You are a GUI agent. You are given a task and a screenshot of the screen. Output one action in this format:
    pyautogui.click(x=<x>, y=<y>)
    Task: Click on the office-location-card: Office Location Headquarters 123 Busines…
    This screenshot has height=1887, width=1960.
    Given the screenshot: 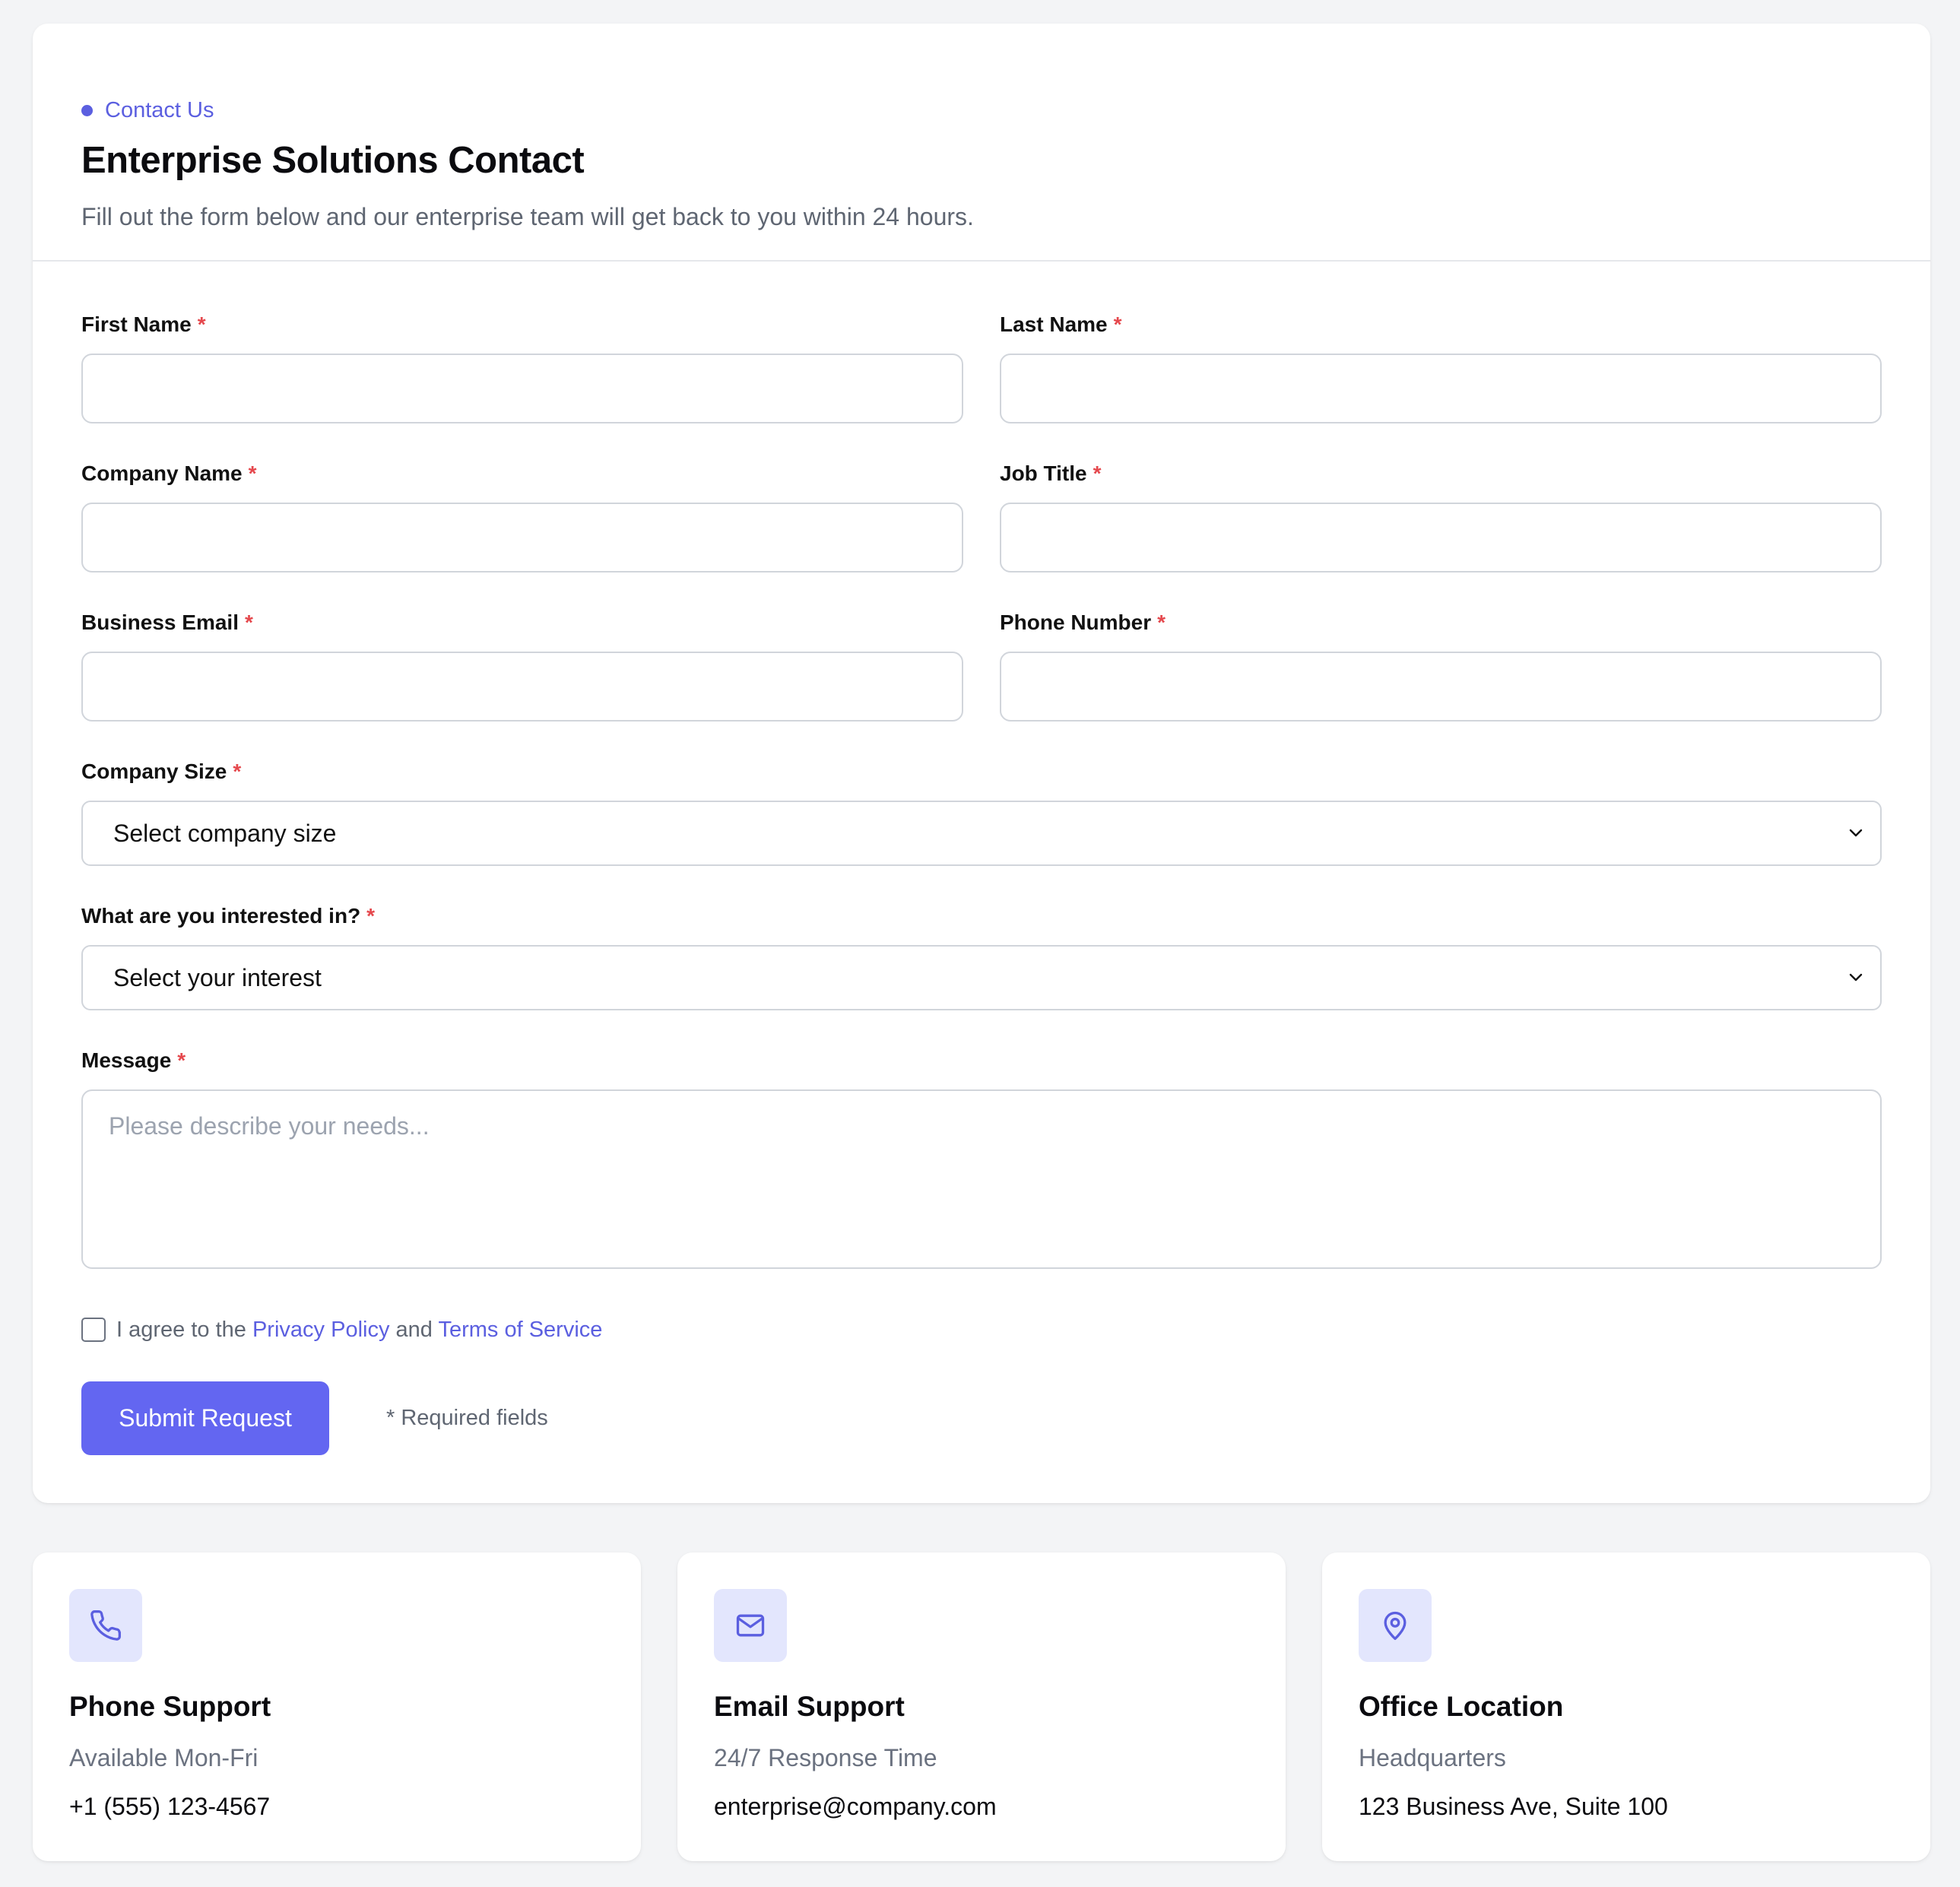 What is the action you would take?
    pyautogui.click(x=1626, y=1707)
    